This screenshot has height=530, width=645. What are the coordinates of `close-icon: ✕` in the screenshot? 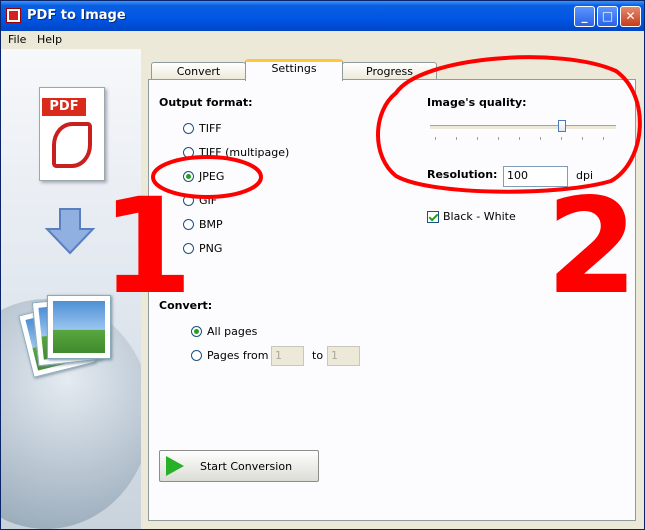 It's located at (630, 16).